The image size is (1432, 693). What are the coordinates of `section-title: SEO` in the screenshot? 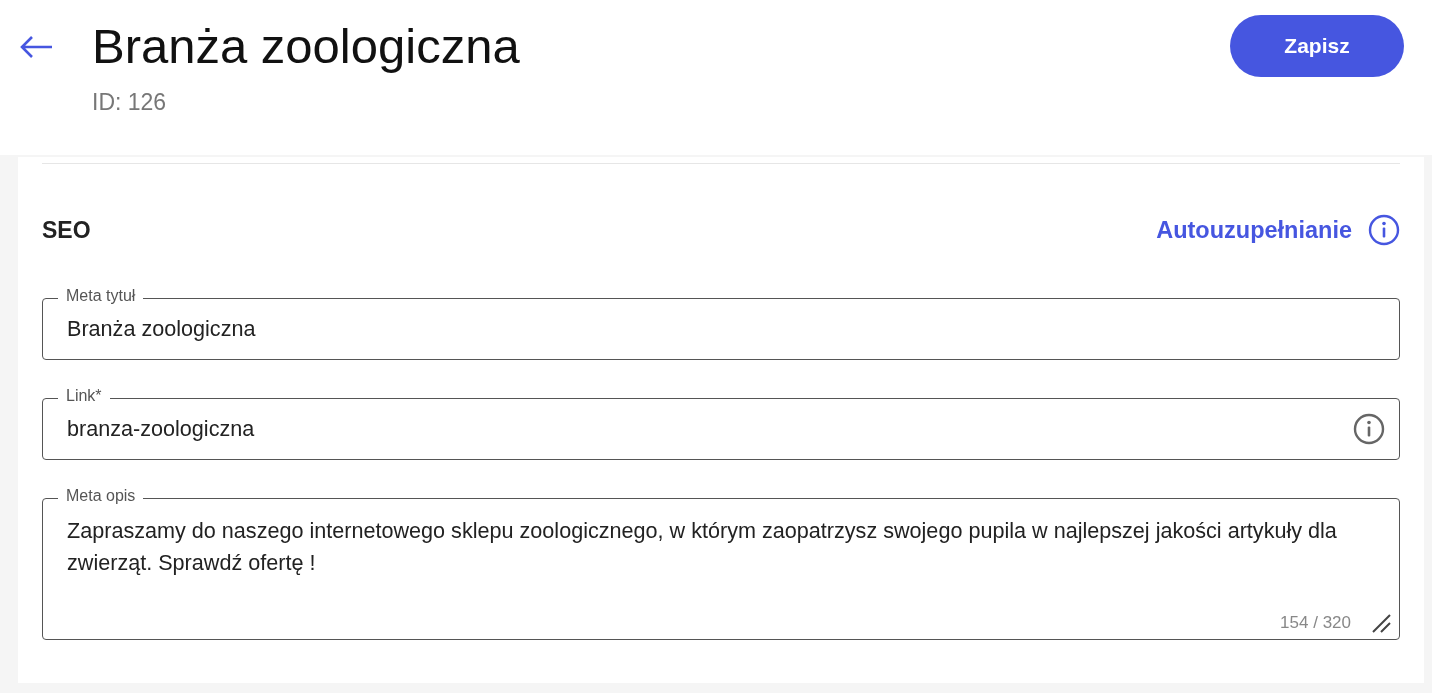 It's located at (67, 230).